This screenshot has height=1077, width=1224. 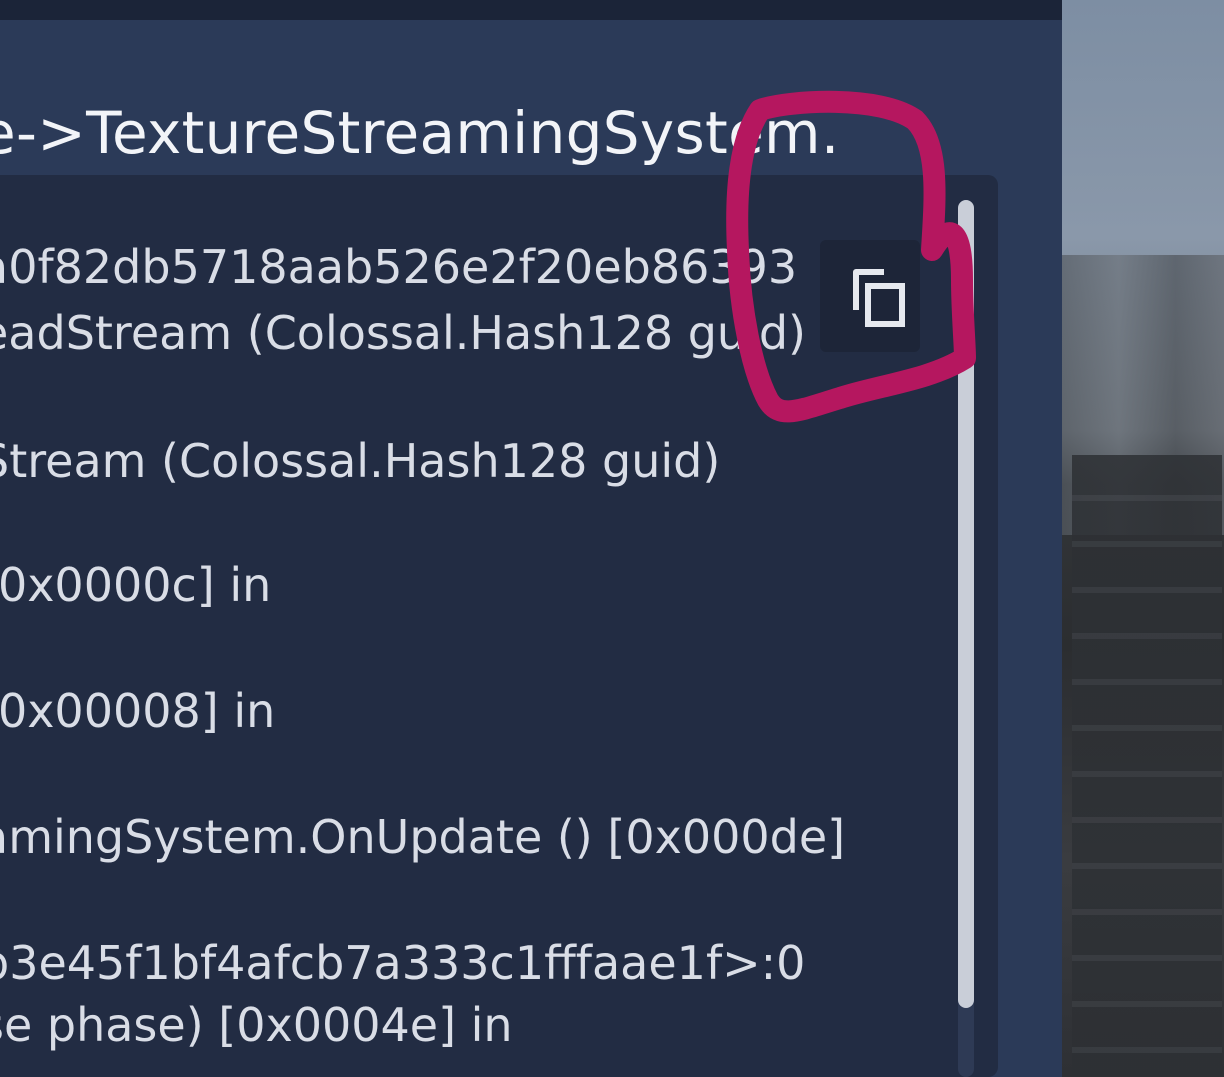 I want to click on log-line: b3e45f1bf4afcb7a333c1fffaae1f>:0, so click(x=403, y=963).